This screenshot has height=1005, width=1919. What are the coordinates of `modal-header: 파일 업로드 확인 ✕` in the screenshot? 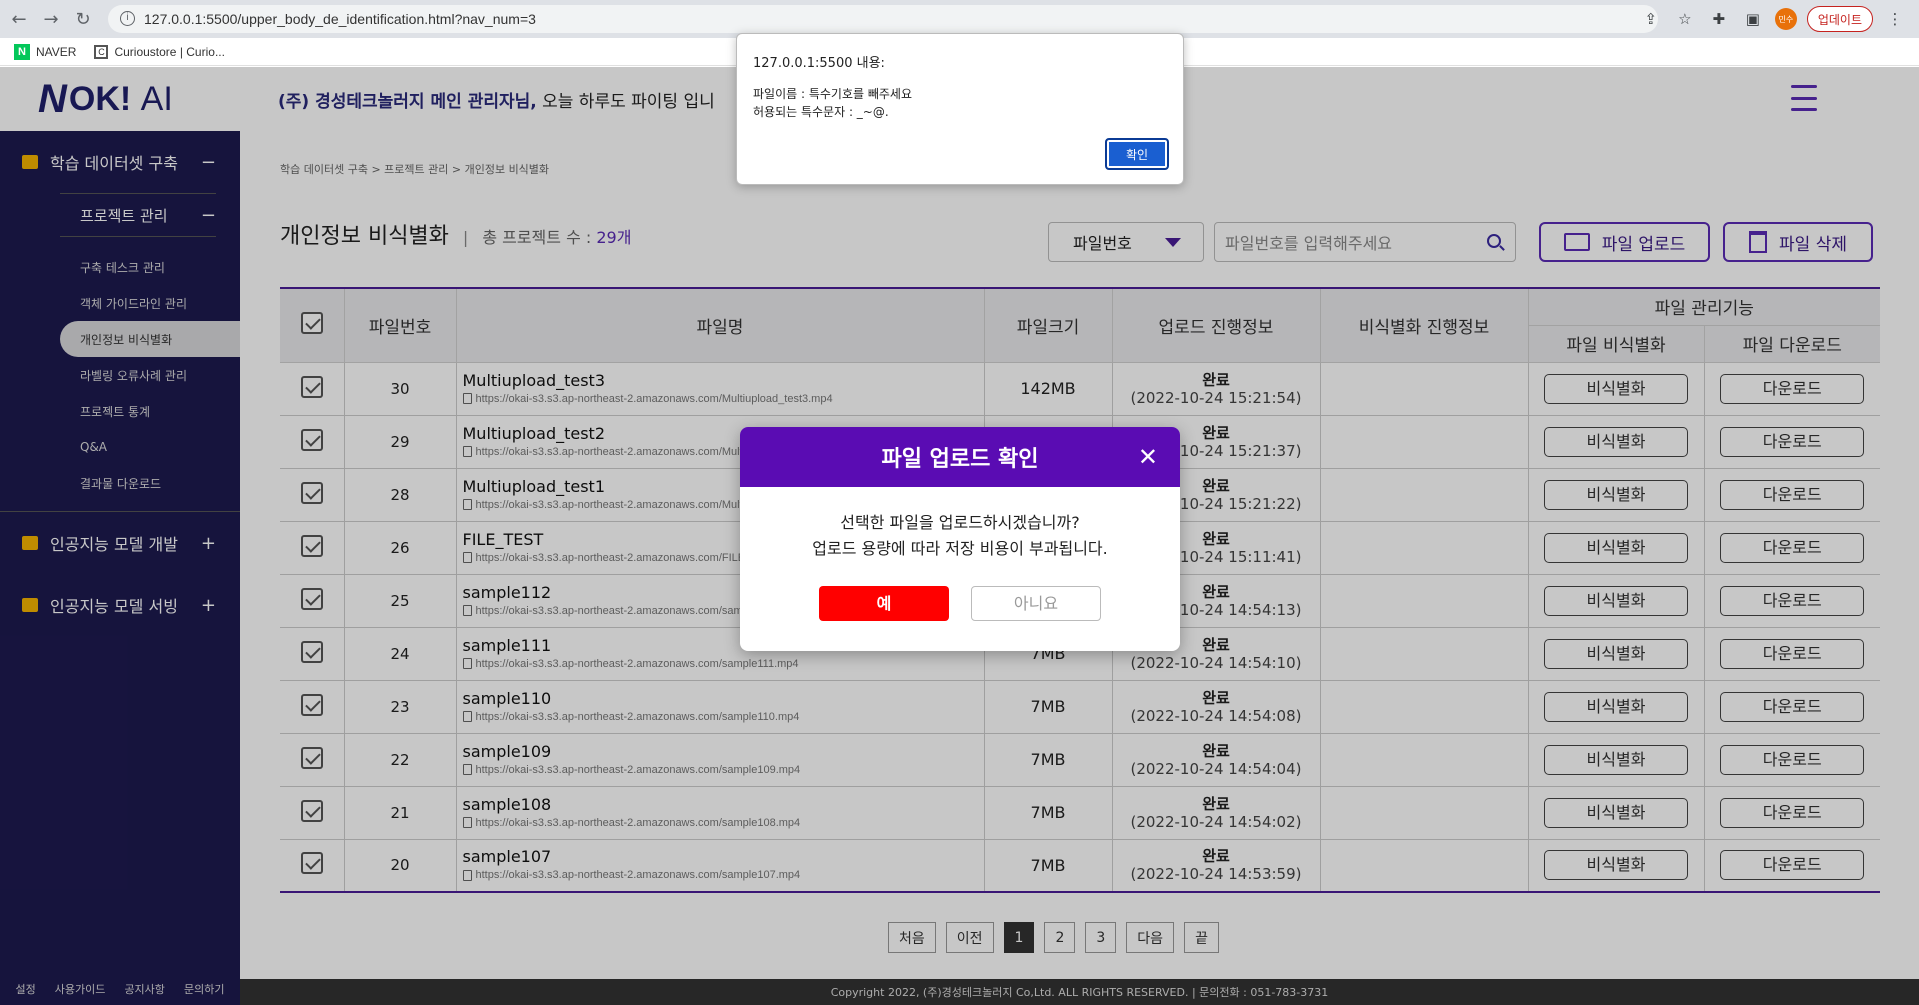 It's located at (960, 457).